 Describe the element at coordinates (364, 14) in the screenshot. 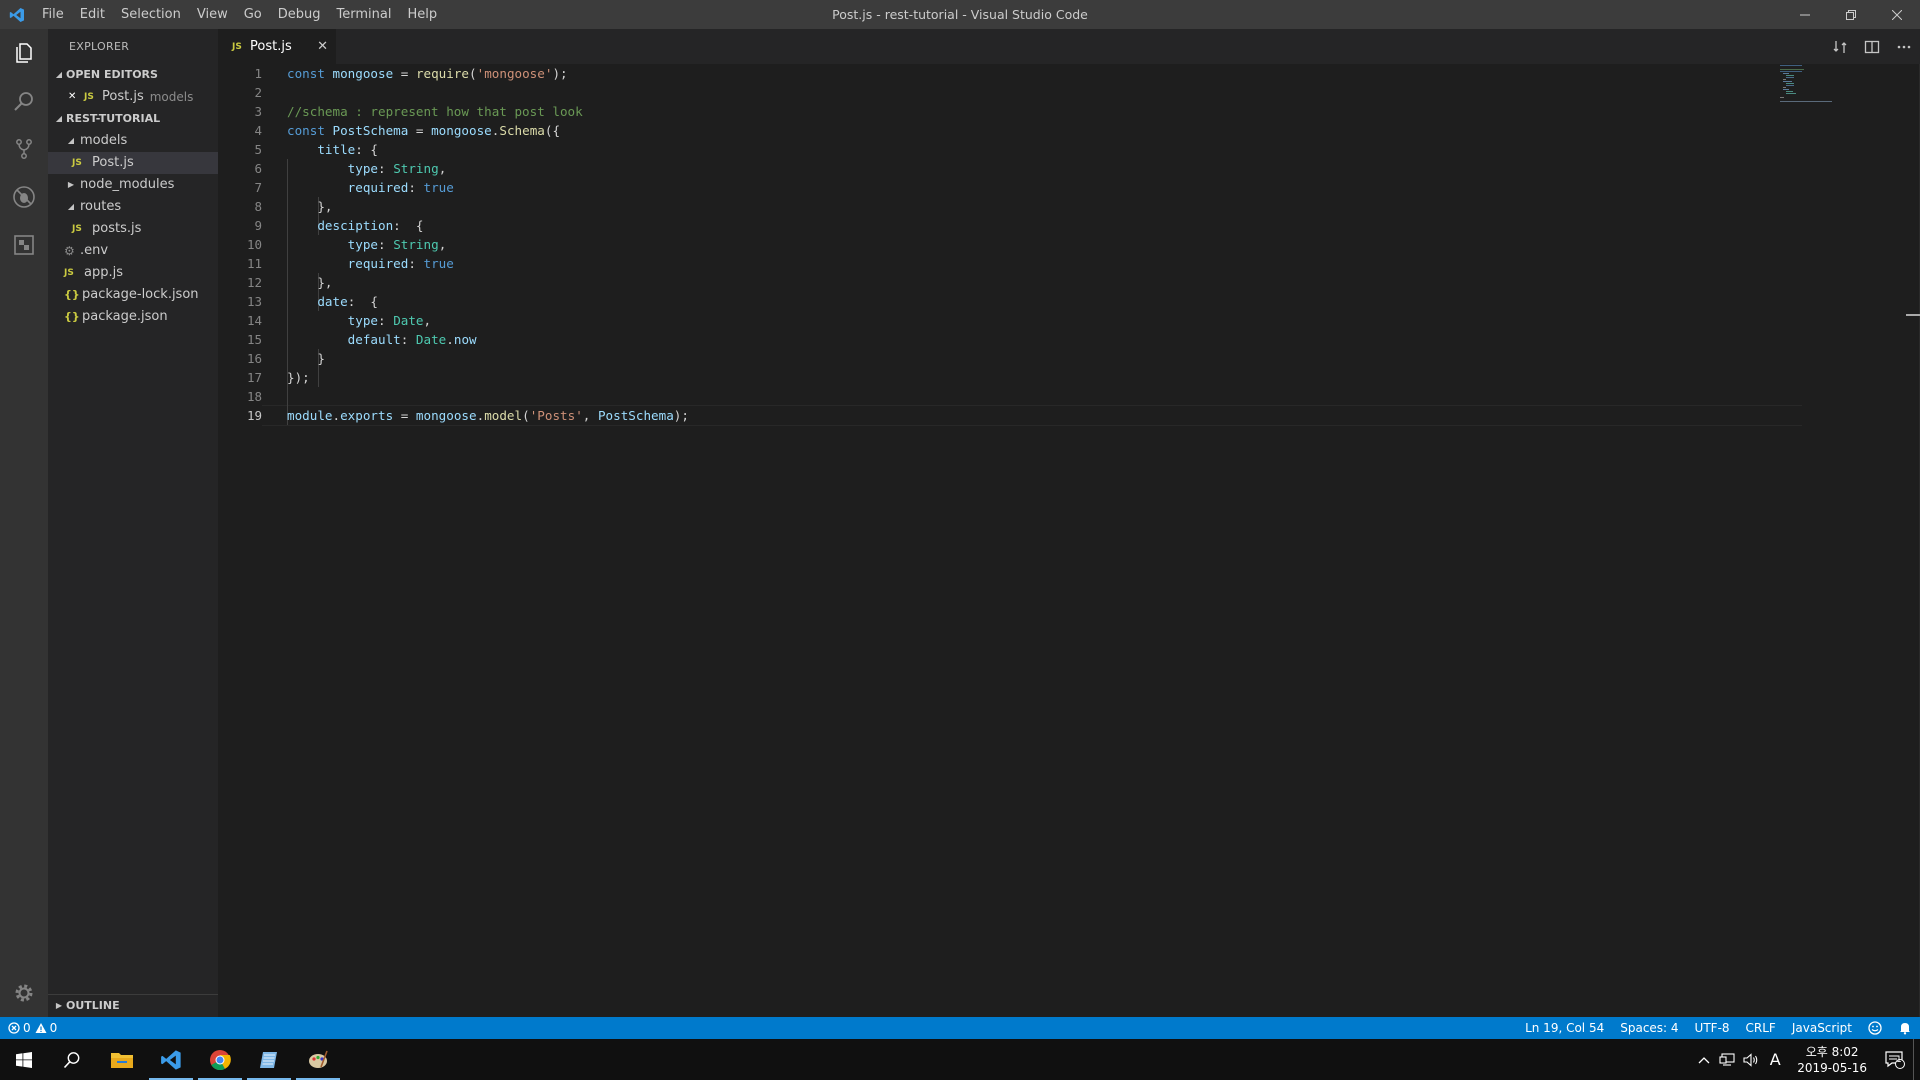

I see `menu-terminal: Terminal` at that location.